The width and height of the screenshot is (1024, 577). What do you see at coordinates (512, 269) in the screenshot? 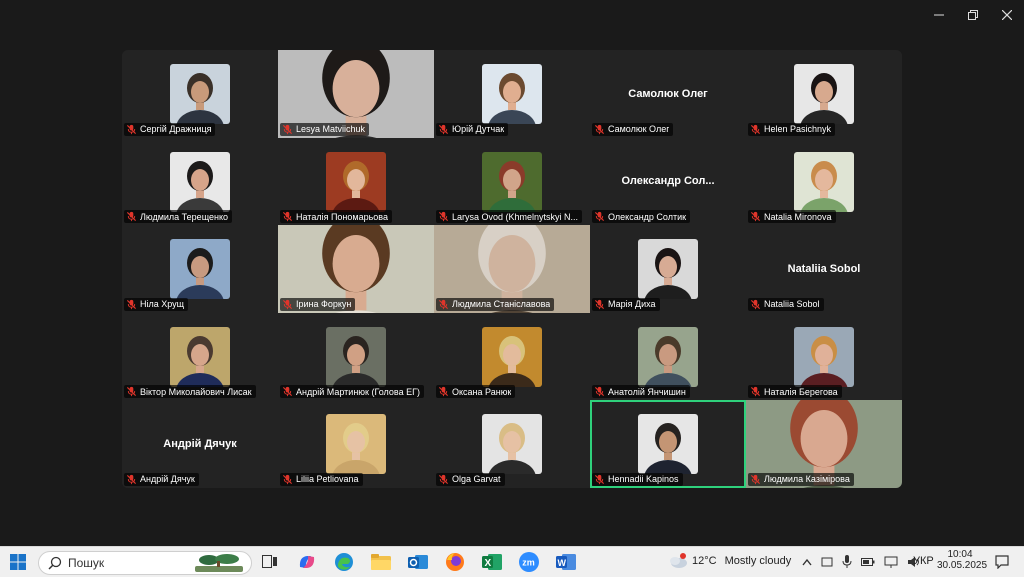
I see `participant-tile: Людмила Станіславова` at bounding box center [512, 269].